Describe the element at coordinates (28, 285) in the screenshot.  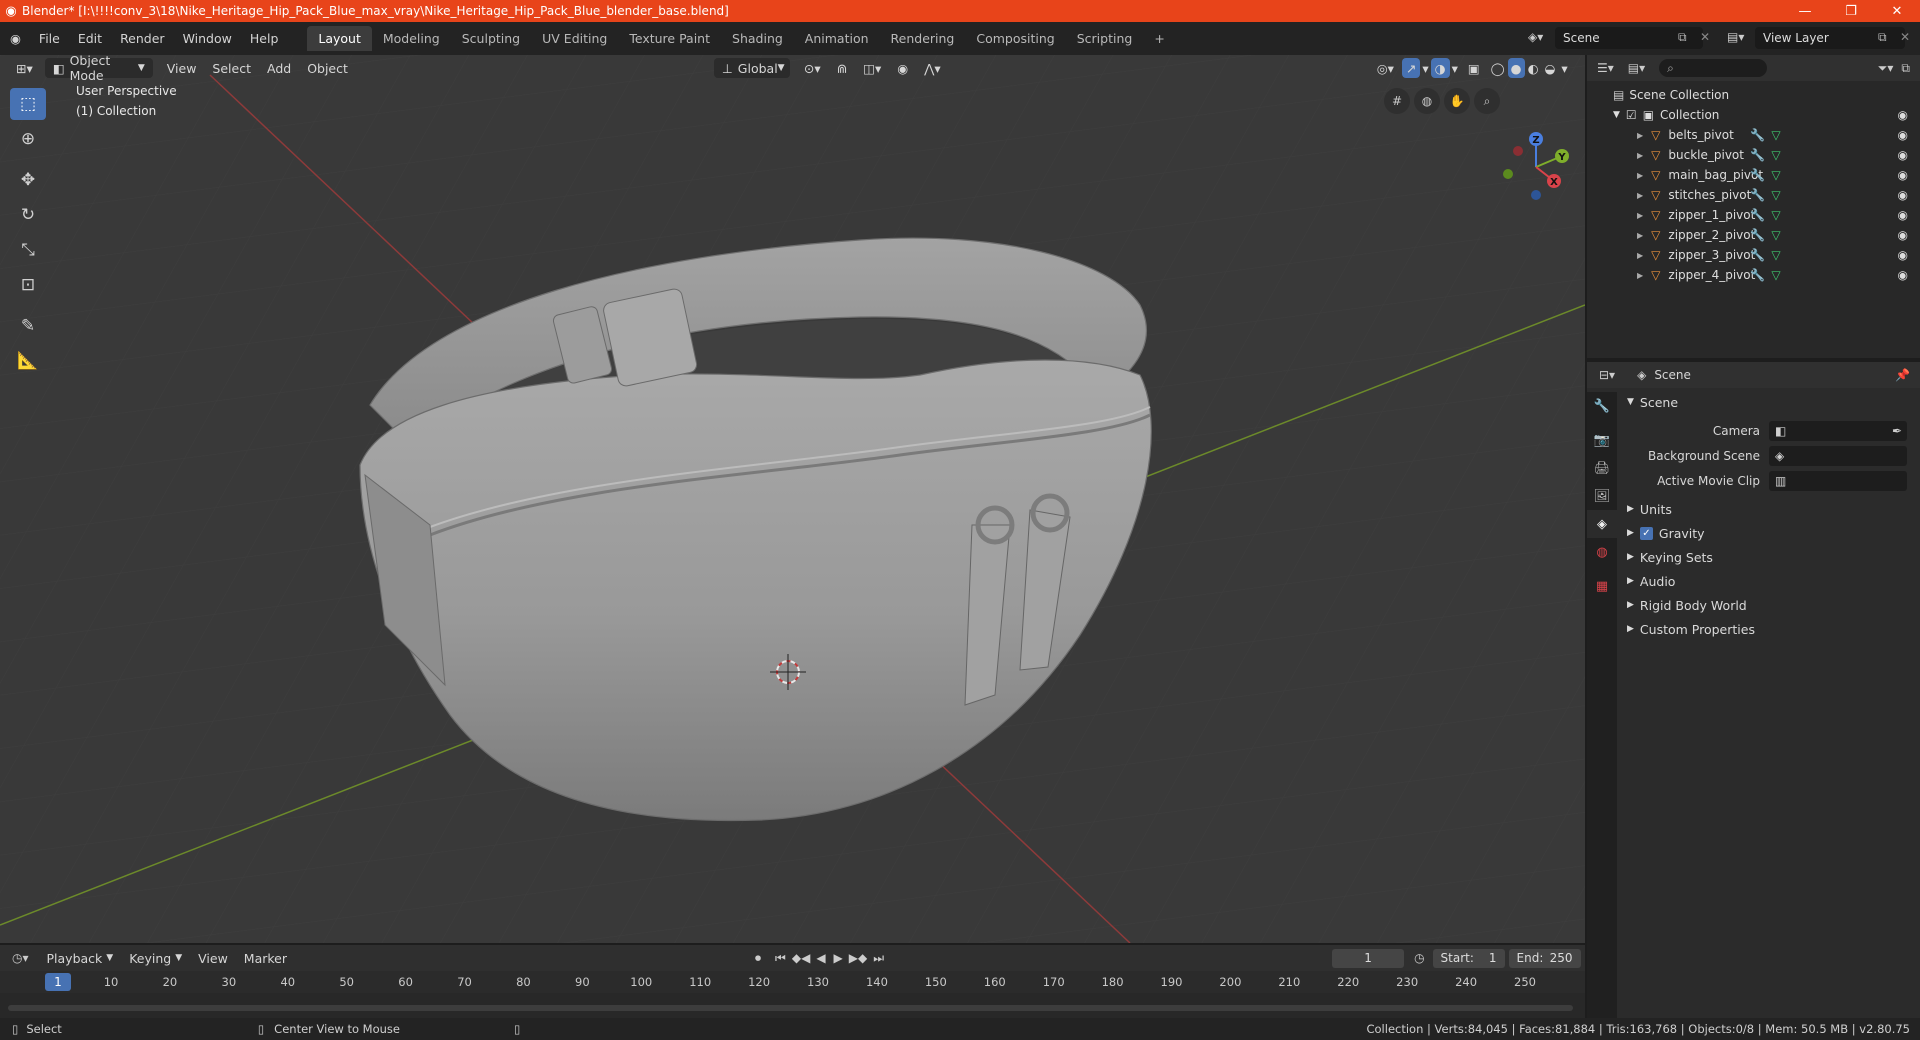
I see `transform-tool-icon: ⊡` at that location.